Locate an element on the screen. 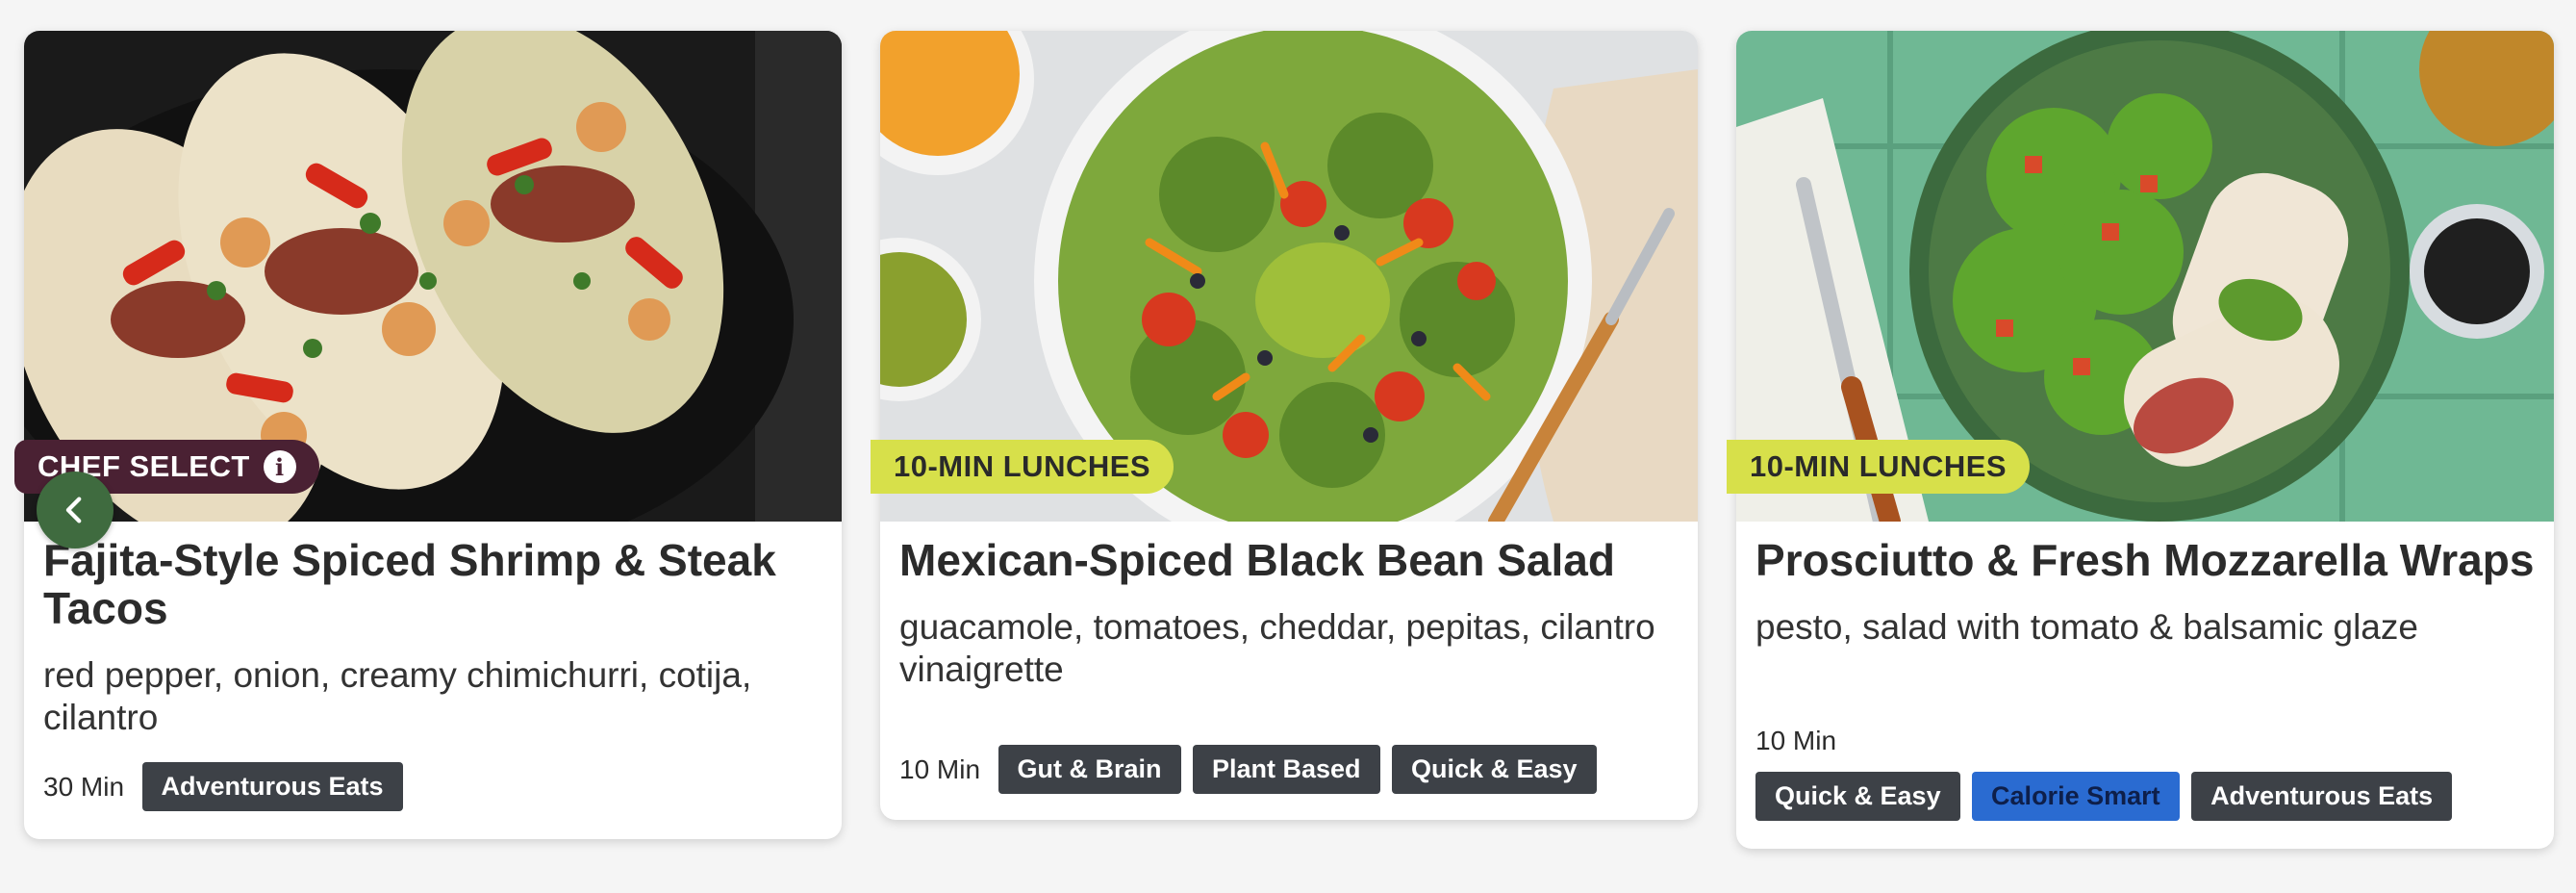 Image resolution: width=2576 pixels, height=893 pixels. carousel-prev-button is located at coordinates (75, 510).